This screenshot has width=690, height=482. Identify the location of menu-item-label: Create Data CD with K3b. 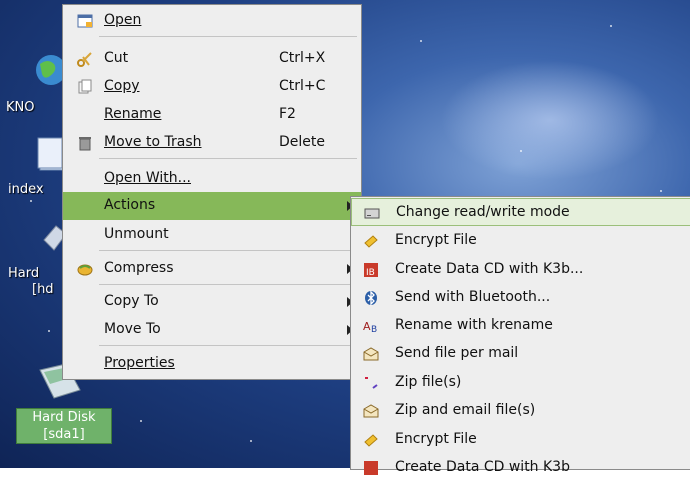
(482, 467).